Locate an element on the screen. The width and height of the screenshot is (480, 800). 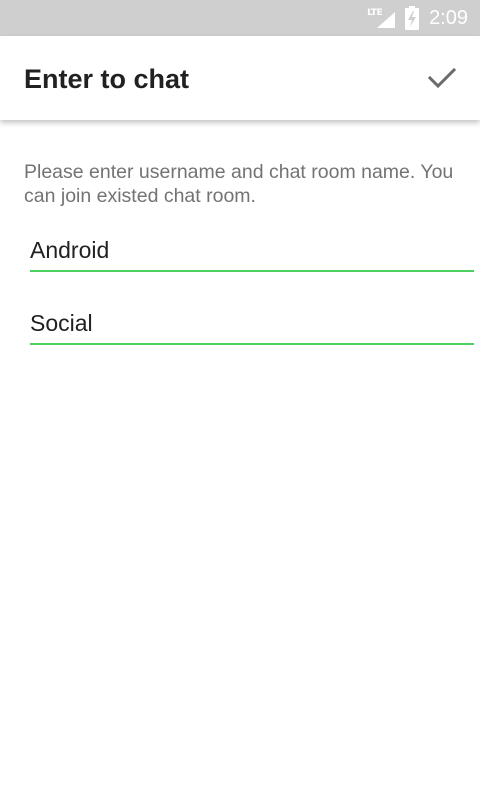
page-title: Enter to chat is located at coordinates (107, 79).